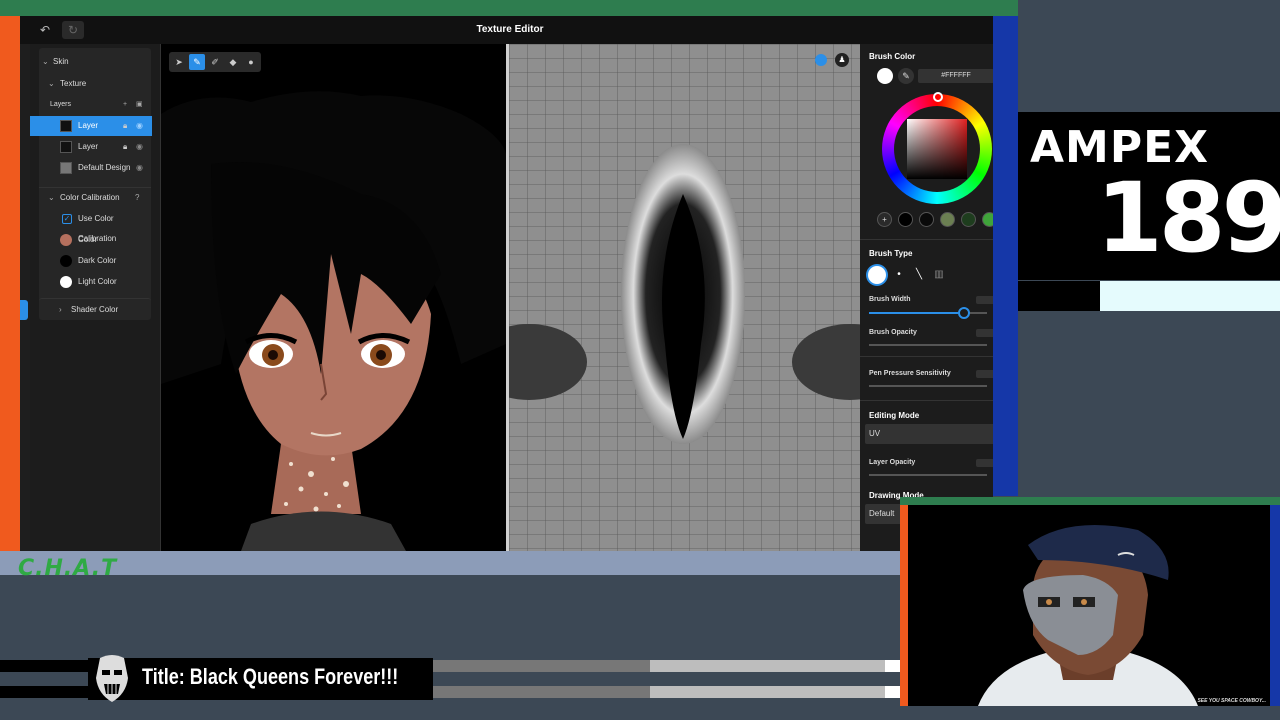 This screenshot has width=1280, height=720. Describe the element at coordinates (1088, 615) in the screenshot. I see `vtuber-avatar` at that location.